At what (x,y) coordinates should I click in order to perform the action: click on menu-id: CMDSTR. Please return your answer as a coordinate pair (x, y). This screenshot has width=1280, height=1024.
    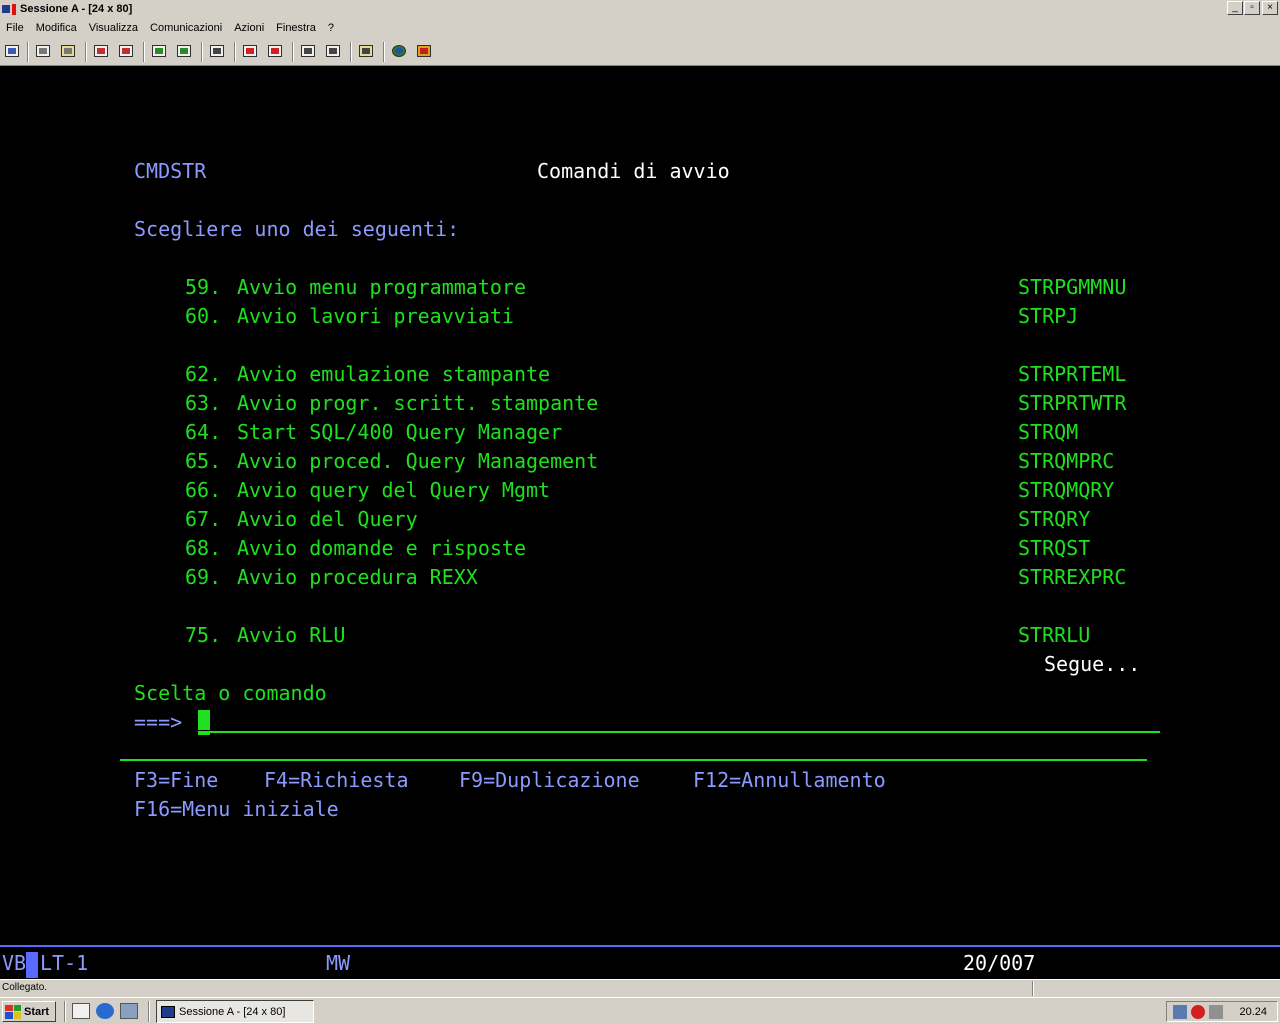
    Looking at the image, I should click on (170, 171).